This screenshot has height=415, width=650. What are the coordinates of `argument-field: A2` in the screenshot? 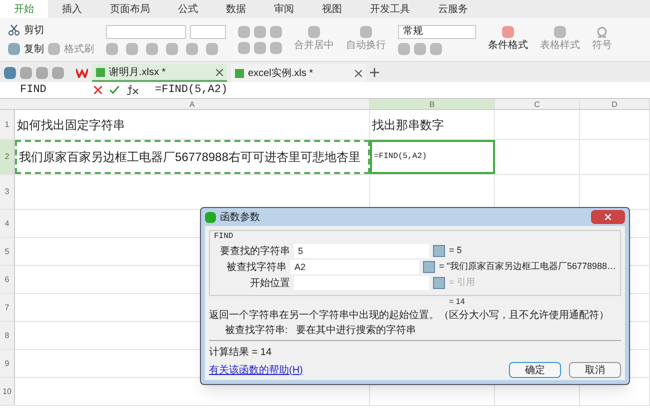 It's located at (355, 267).